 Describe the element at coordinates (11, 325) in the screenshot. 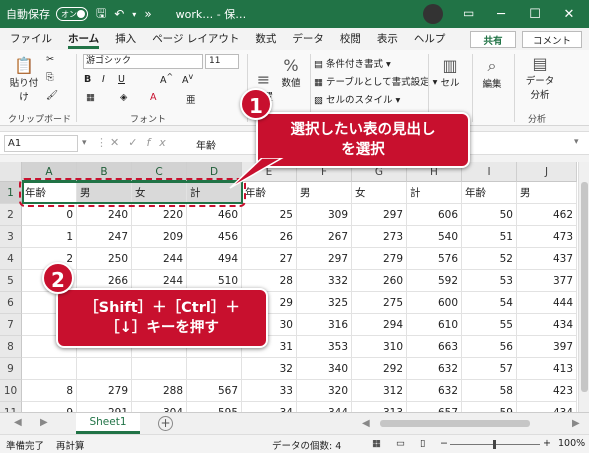

I see `row-header-7: 7` at that location.